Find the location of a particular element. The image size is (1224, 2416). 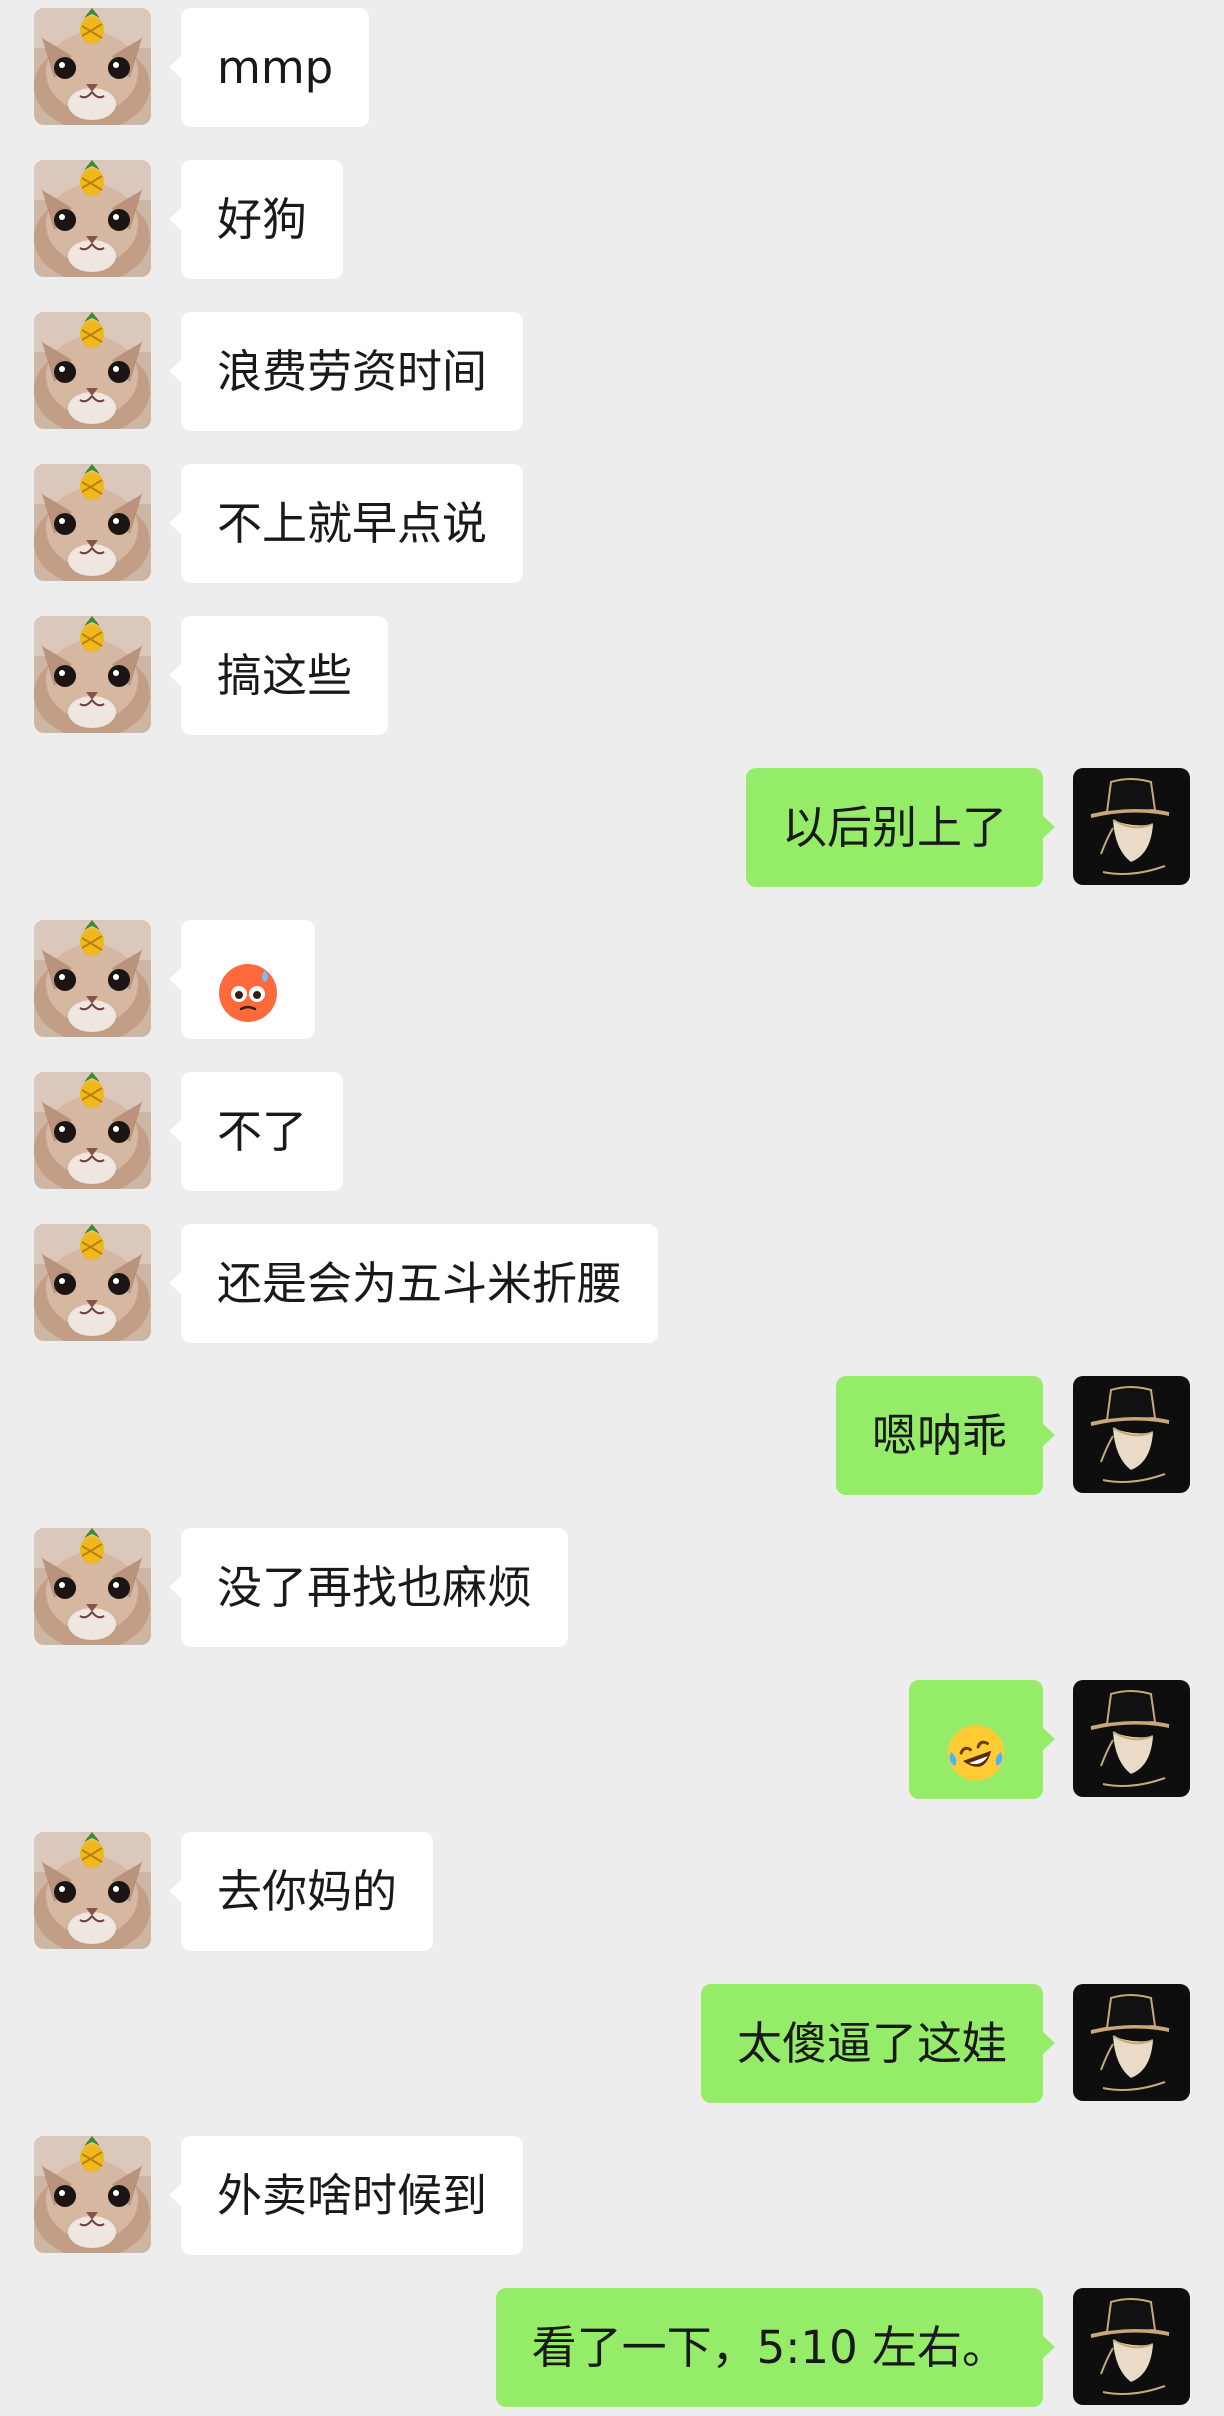

message-bubble: 看了一下，5:10 左右。 is located at coordinates (769, 2347).